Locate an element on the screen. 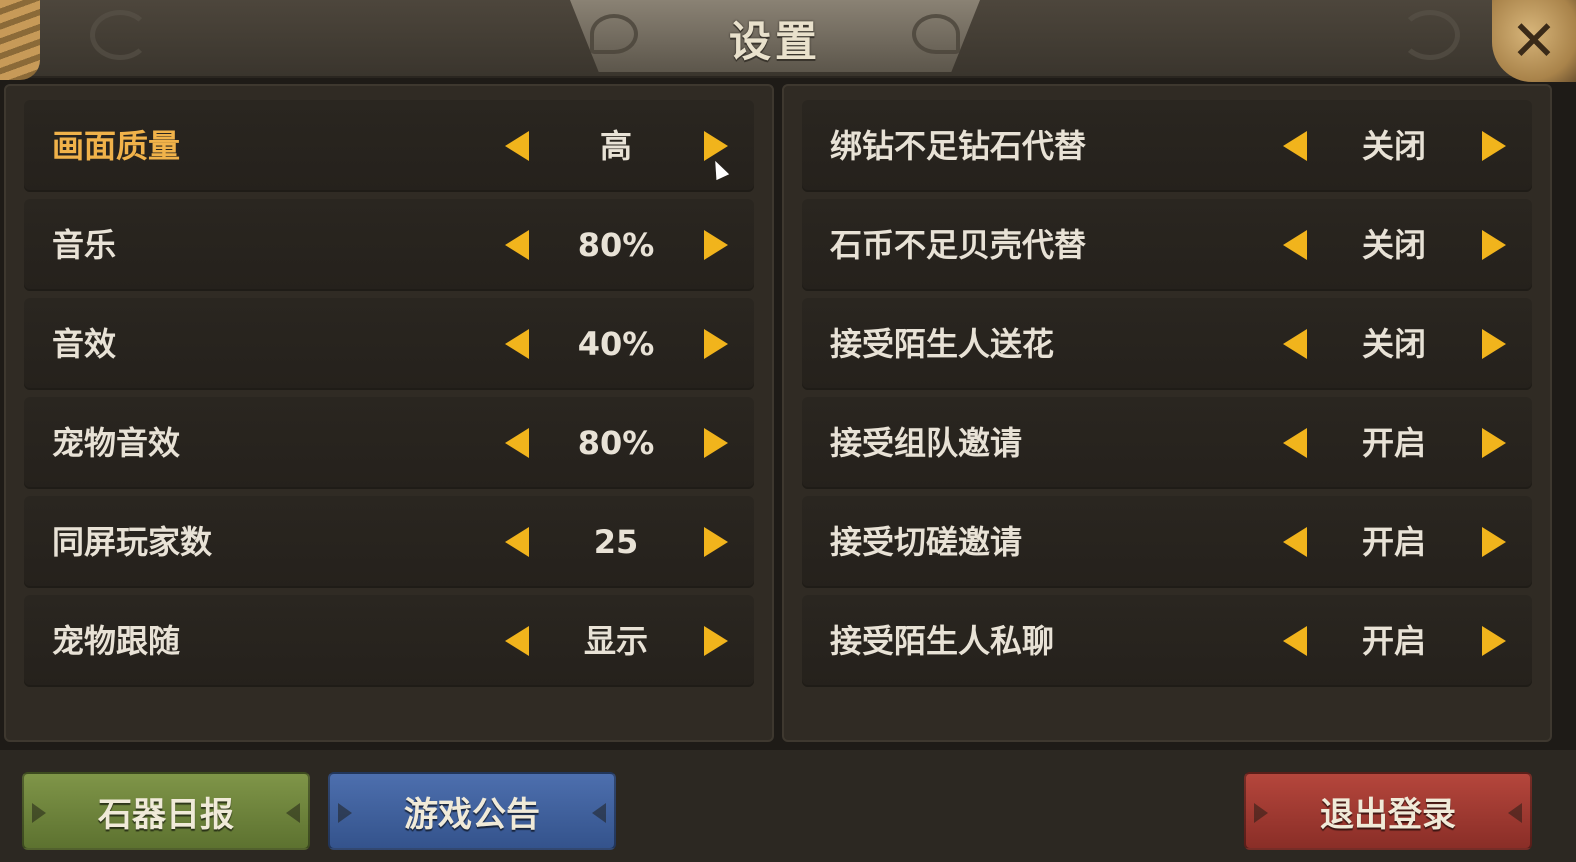  setting-label: 接受组队邀请 is located at coordinates (926, 443).